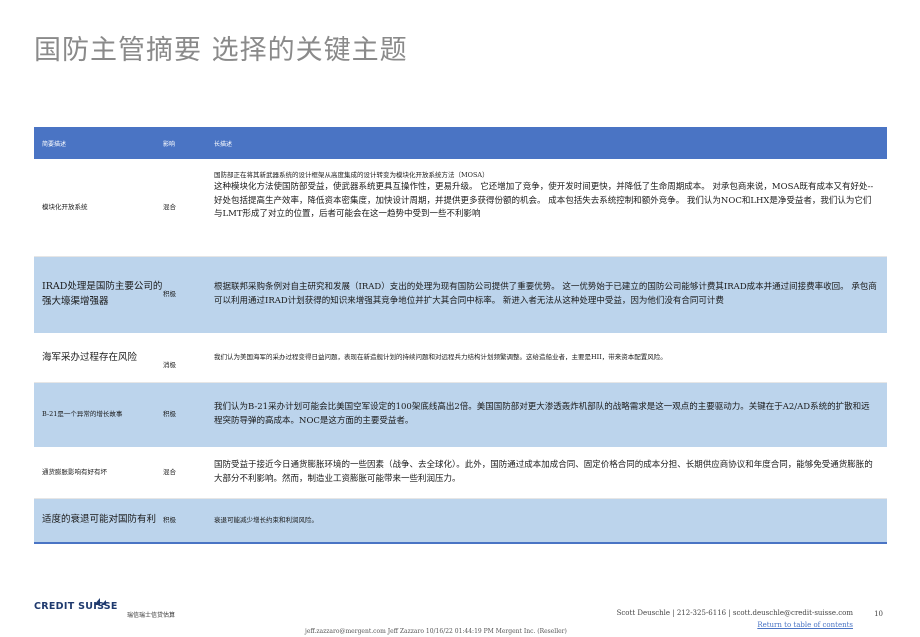  Describe the element at coordinates (82, 414) in the screenshot. I see `row-topic: B-21是一个异常的增长故事` at that location.